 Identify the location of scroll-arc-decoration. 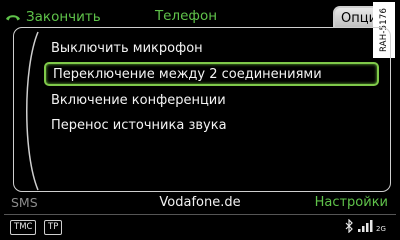
(32, 111).